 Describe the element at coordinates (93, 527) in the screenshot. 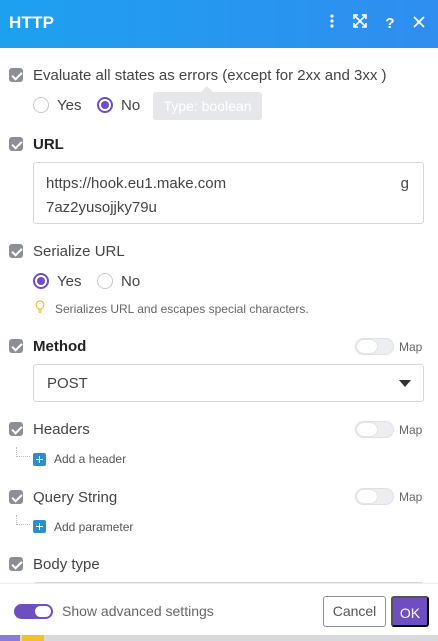

I see `add-parameter-button: Add parameter` at that location.